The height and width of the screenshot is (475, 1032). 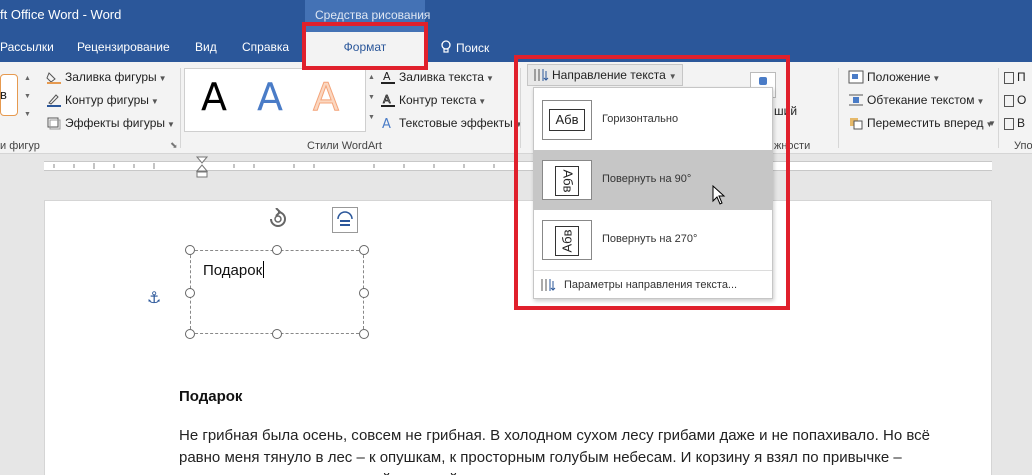 I want to click on partial-ribbon-item-o: О, so click(x=1015, y=100).